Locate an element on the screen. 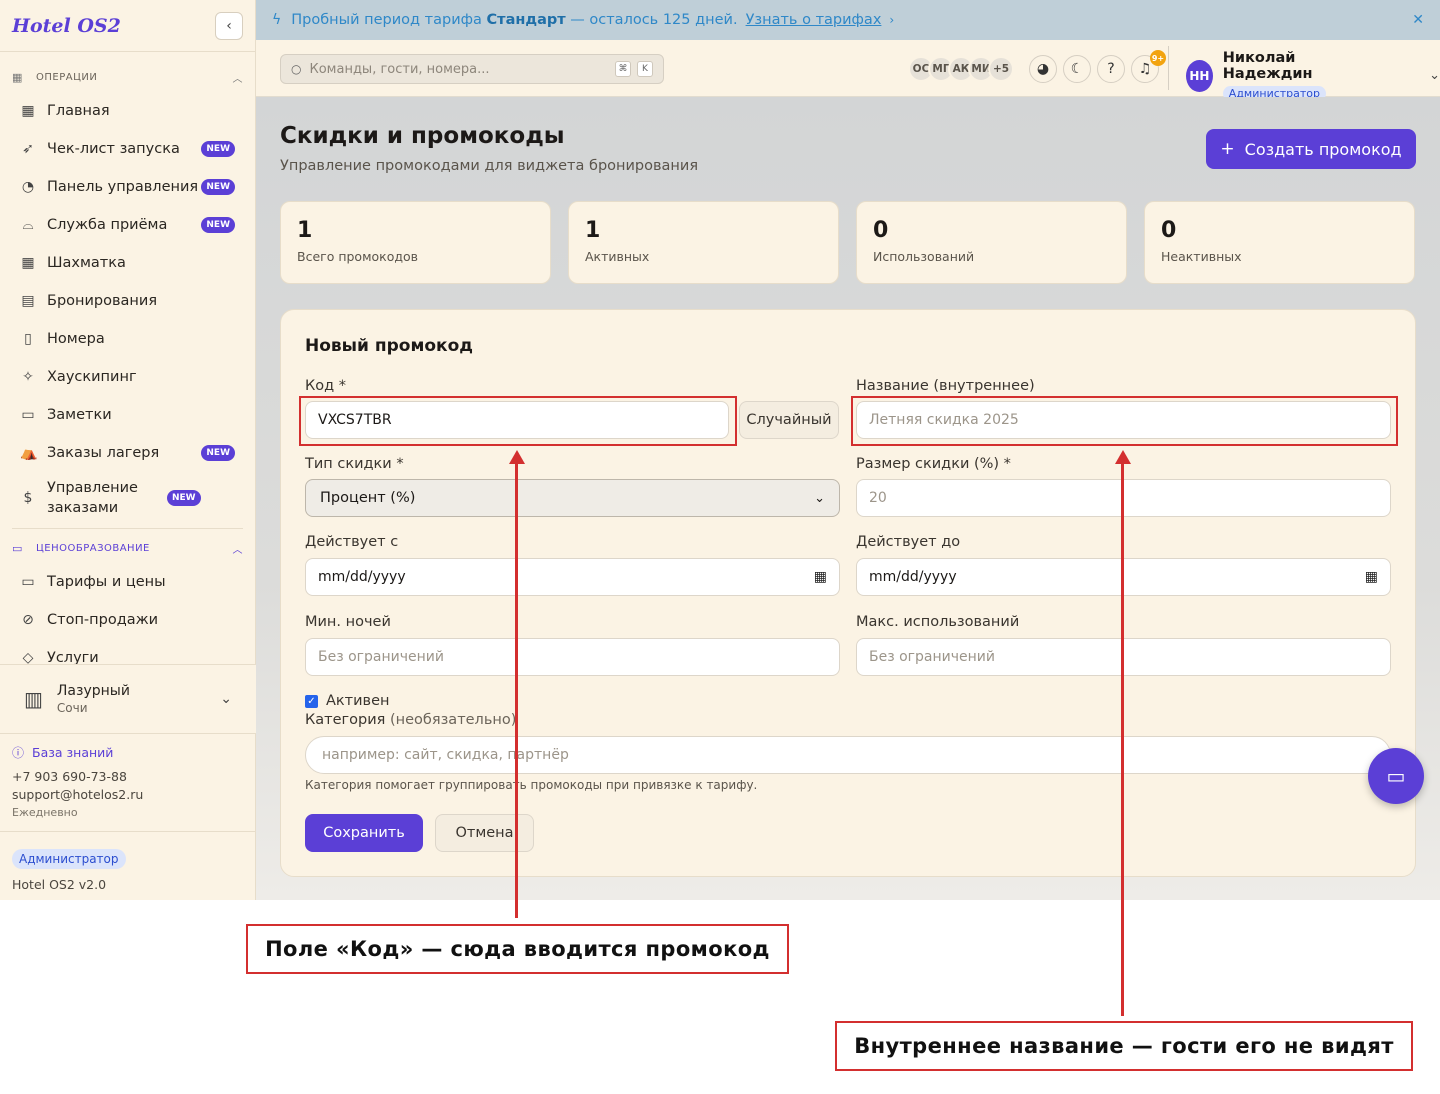  knowledge-base-link: ⓘ База знаний is located at coordinates (77, 752).